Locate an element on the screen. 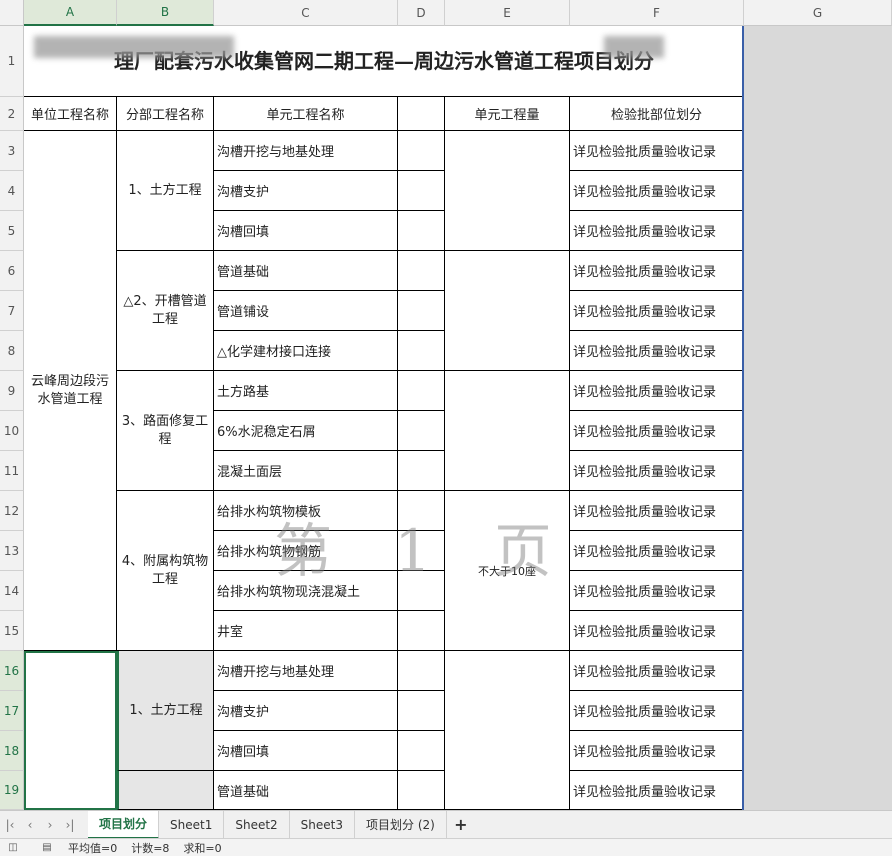 The height and width of the screenshot is (856, 892). element-cell: 给排水构筑物钢筋 is located at coordinates (306, 551).